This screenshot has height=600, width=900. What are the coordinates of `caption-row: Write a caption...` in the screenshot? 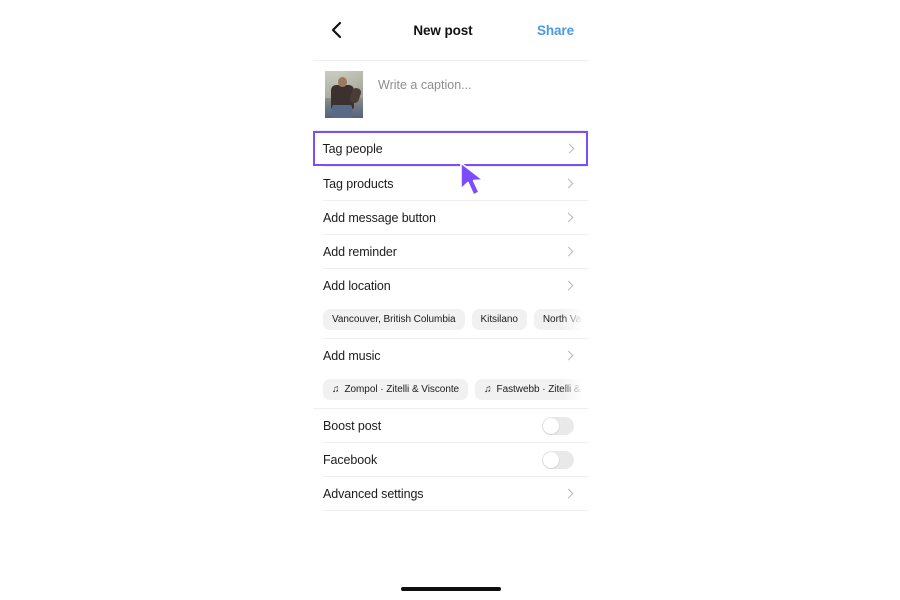 It's located at (450, 95).